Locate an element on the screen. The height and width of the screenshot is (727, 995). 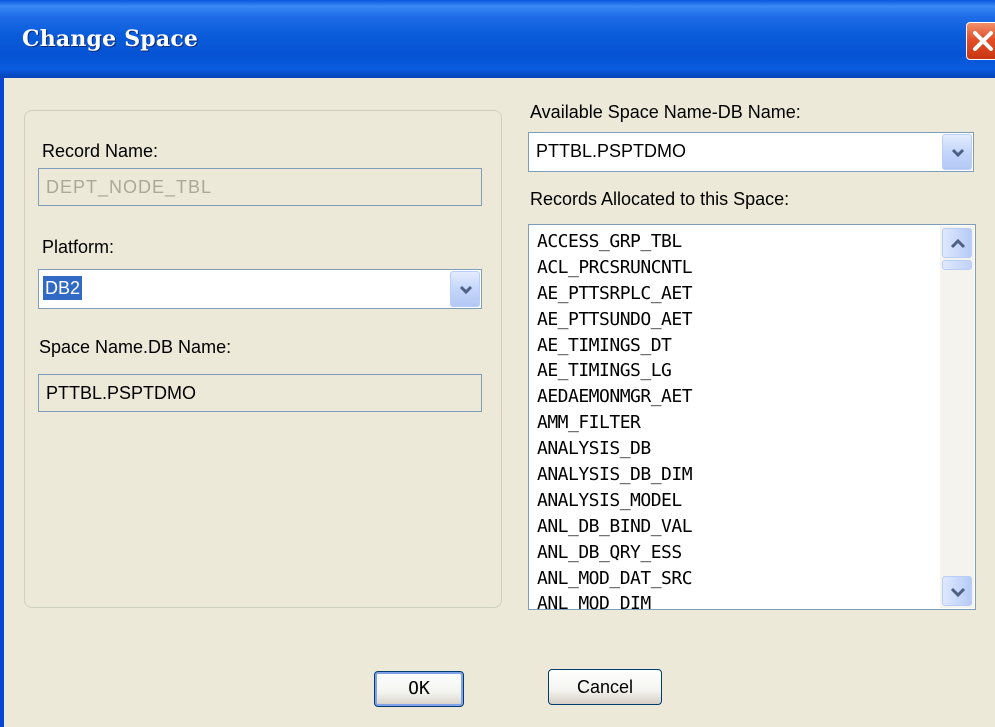
list-item: AEDAEMONMGR_AET is located at coordinates (734, 397).